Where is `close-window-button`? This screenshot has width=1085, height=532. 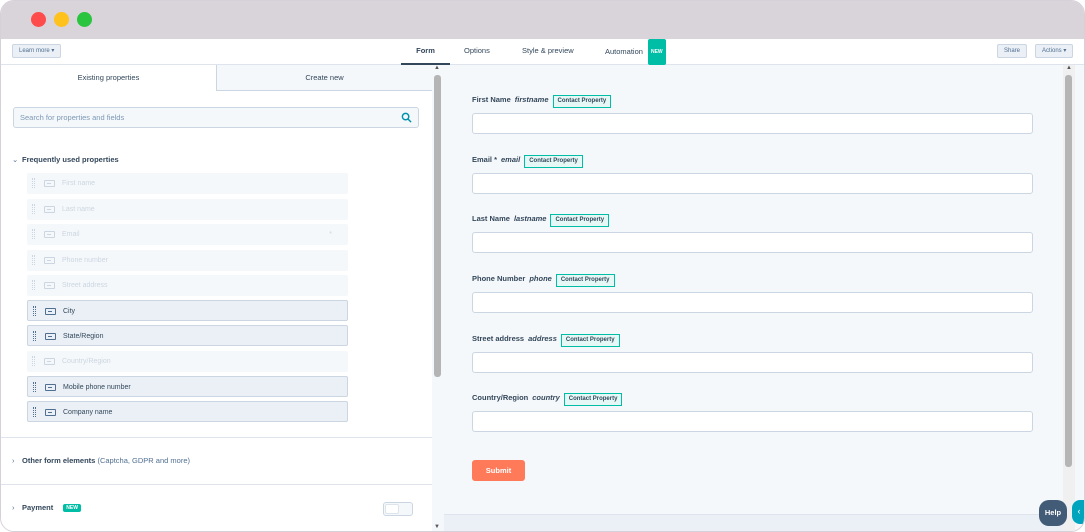 close-window-button is located at coordinates (38, 19).